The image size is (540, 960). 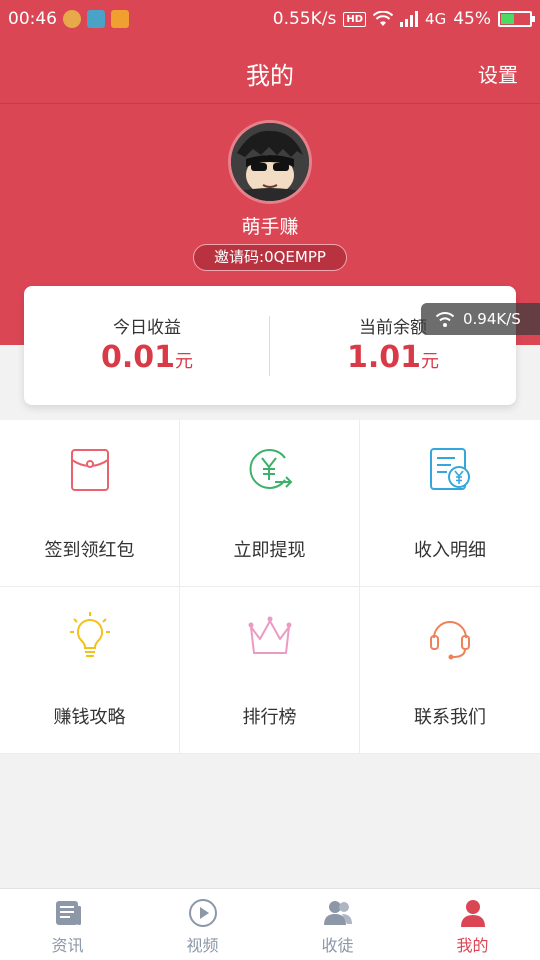 I want to click on grid-item-sign-in-red-packet: 签到领红包, so click(x=90, y=503).